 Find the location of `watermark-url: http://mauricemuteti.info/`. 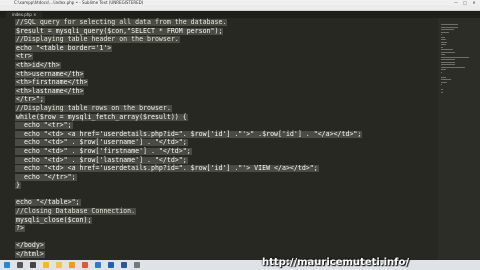

watermark-url: http://mauricemuteti.info/ is located at coordinates (336, 262).